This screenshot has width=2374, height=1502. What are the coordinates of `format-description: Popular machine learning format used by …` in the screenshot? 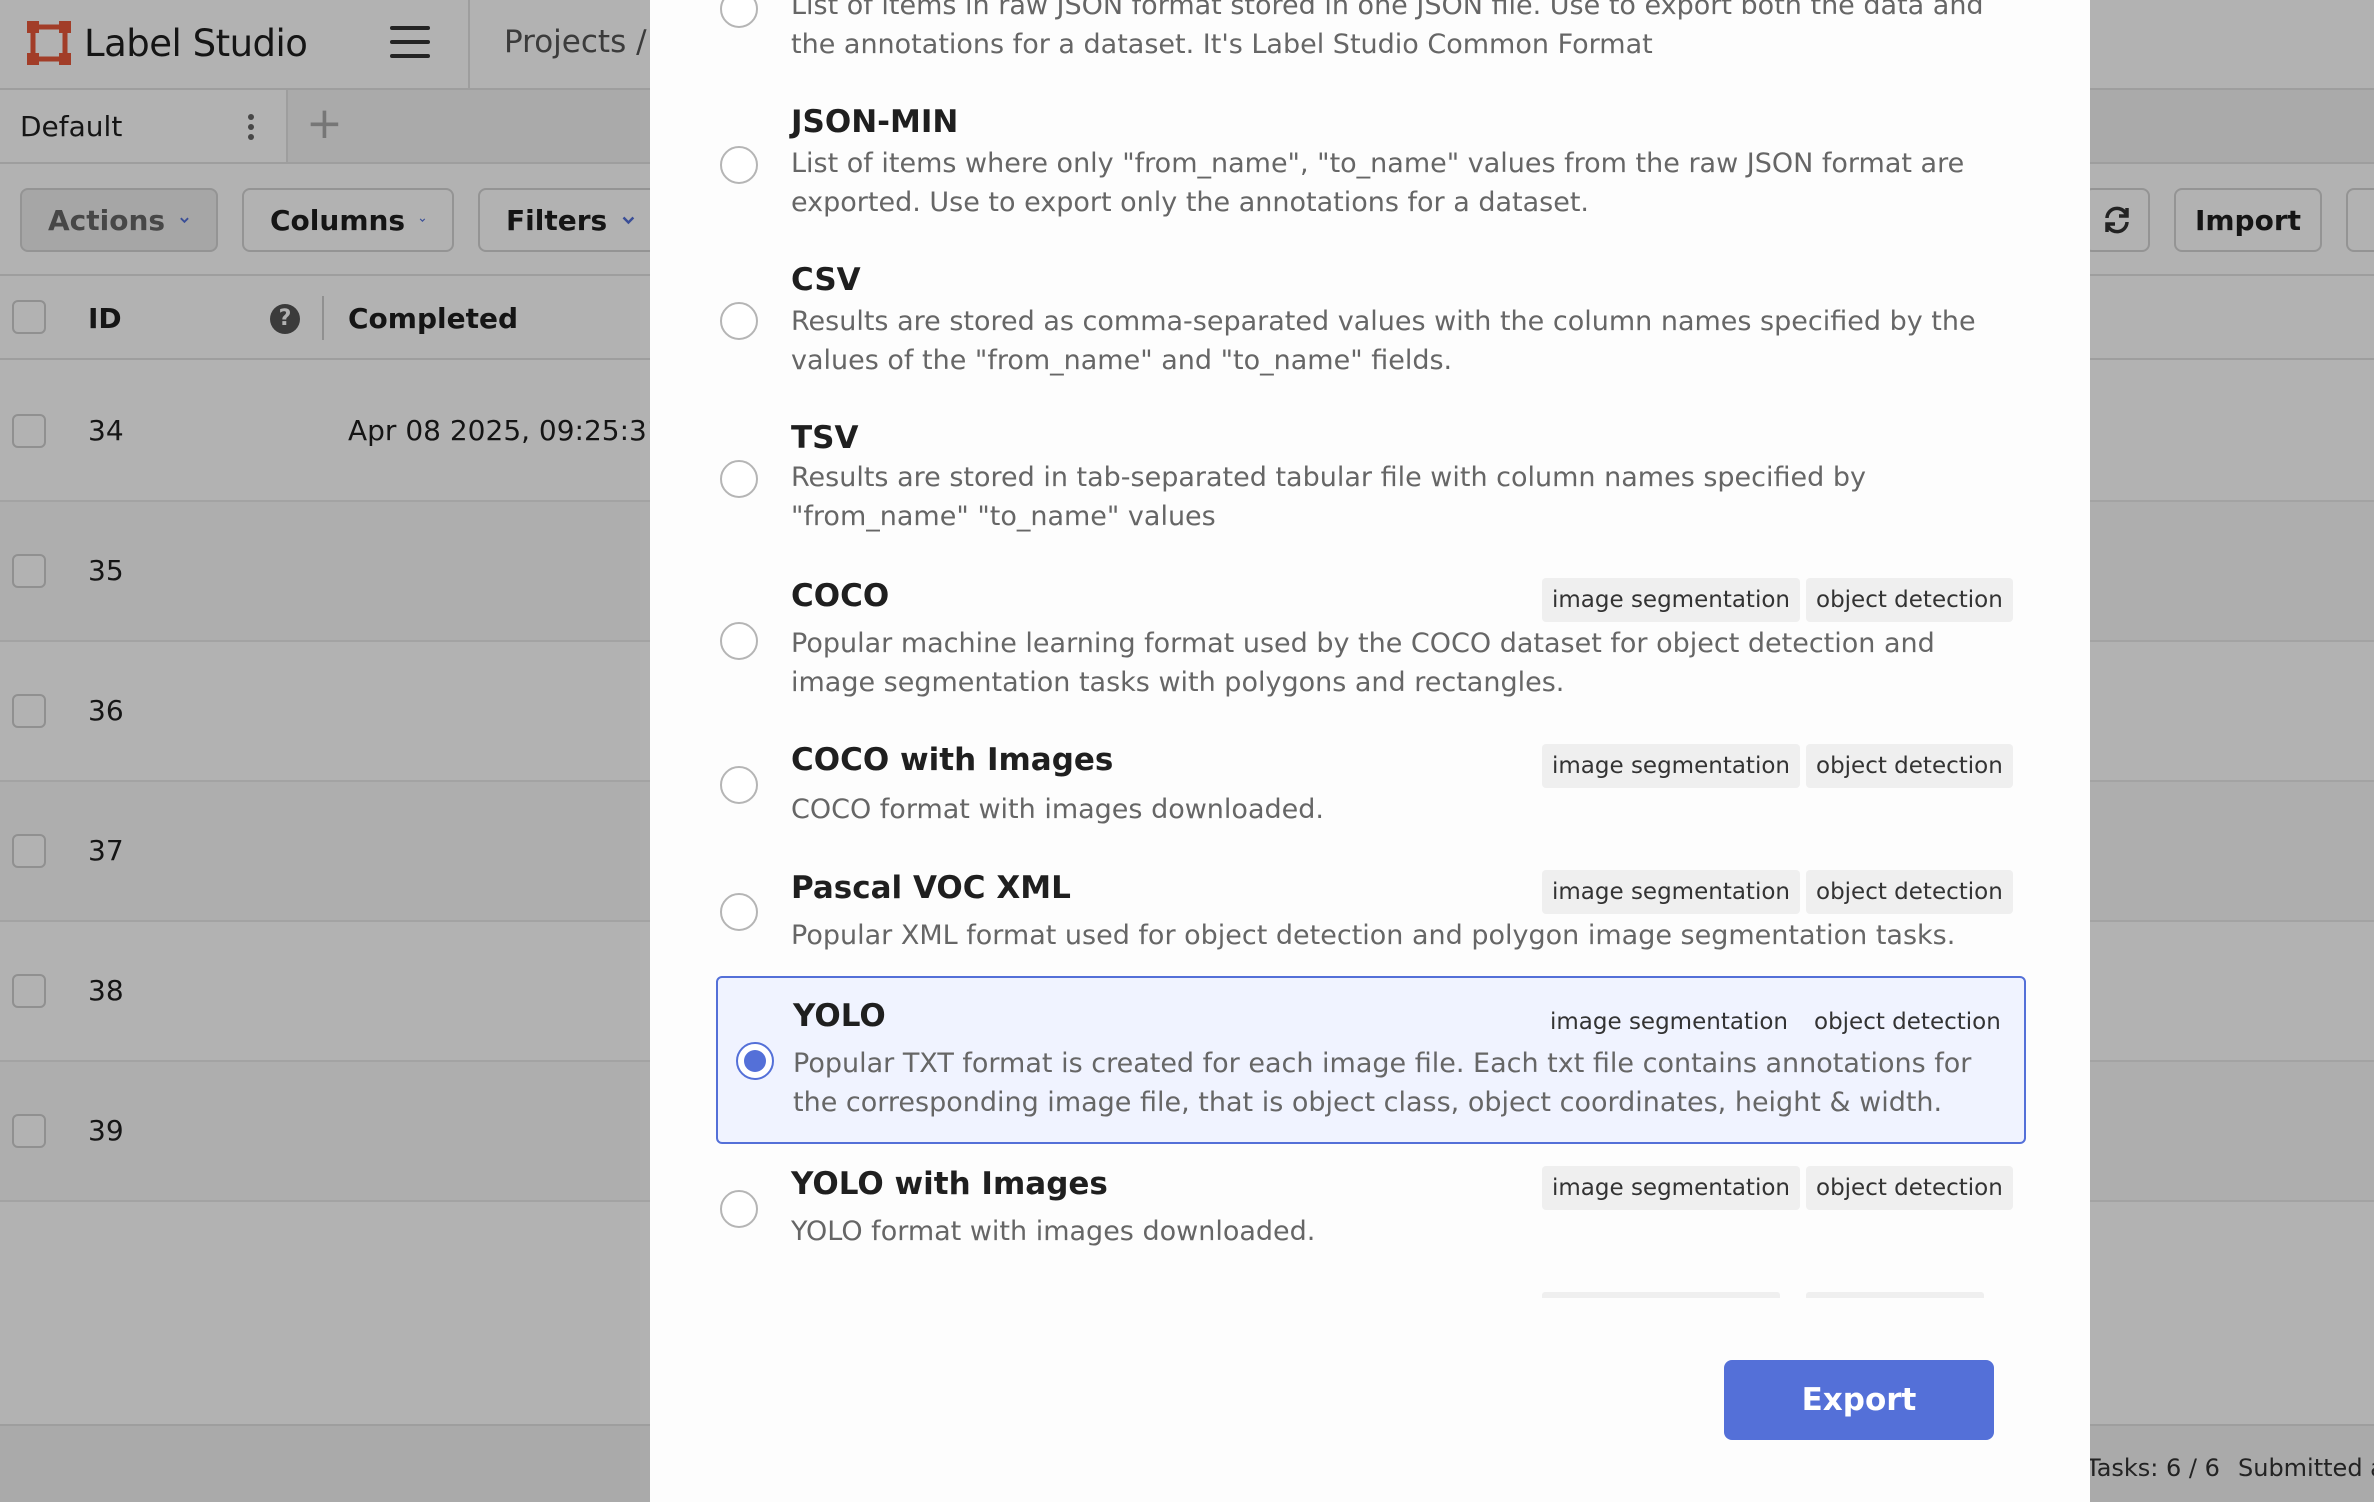 It's located at (1363, 663).